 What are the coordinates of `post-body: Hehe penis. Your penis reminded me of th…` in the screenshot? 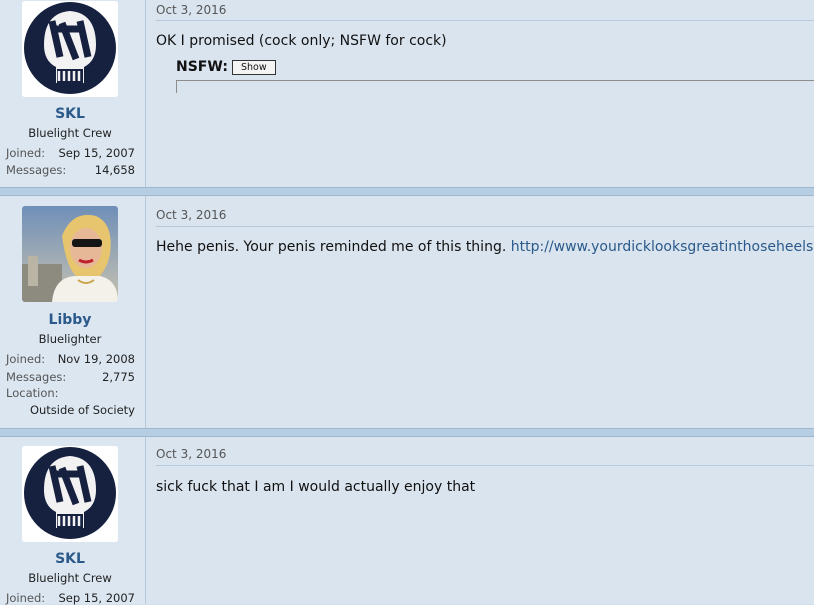 It's located at (485, 247).